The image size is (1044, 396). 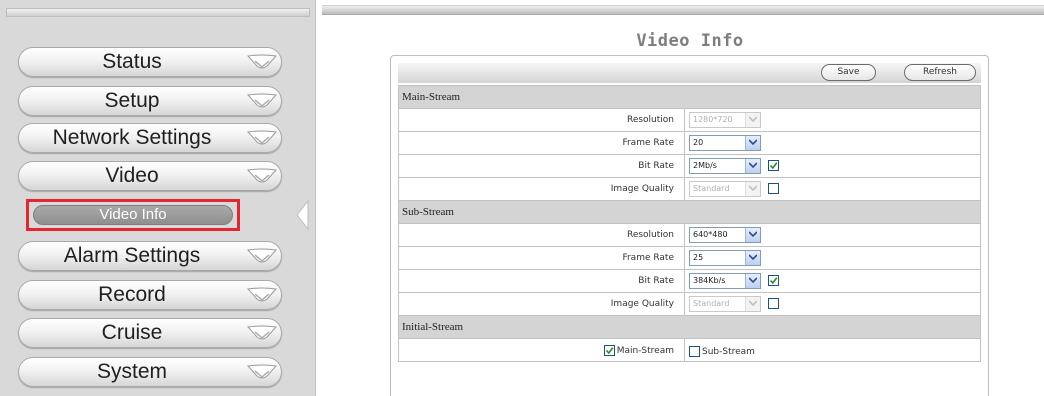 I want to click on main-image-quality-label: Image Quality, so click(x=541, y=189).